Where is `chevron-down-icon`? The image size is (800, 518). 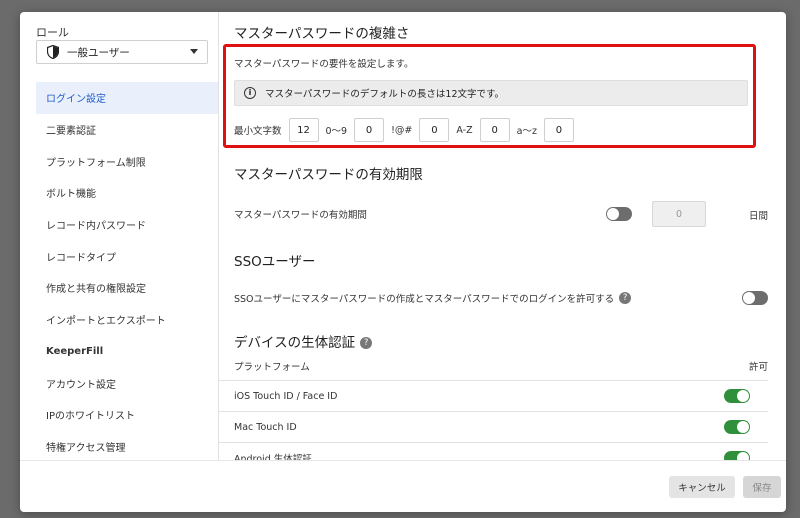
chevron-down-icon is located at coordinates (194, 51).